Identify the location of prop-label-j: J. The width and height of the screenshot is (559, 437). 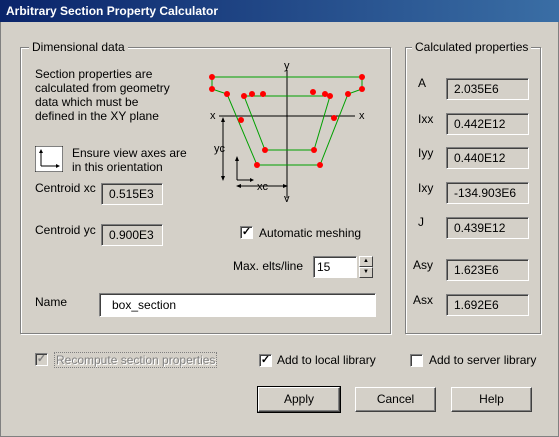
(421, 222).